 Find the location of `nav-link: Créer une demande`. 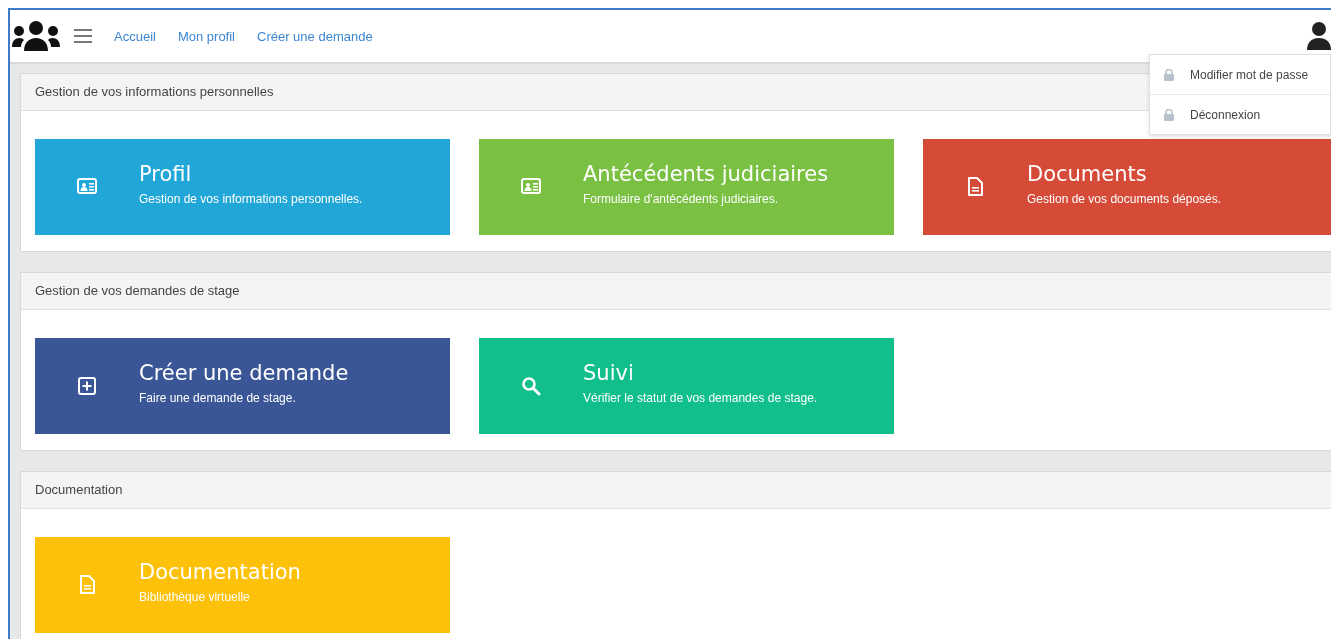

nav-link: Créer une demande is located at coordinates (315, 36).